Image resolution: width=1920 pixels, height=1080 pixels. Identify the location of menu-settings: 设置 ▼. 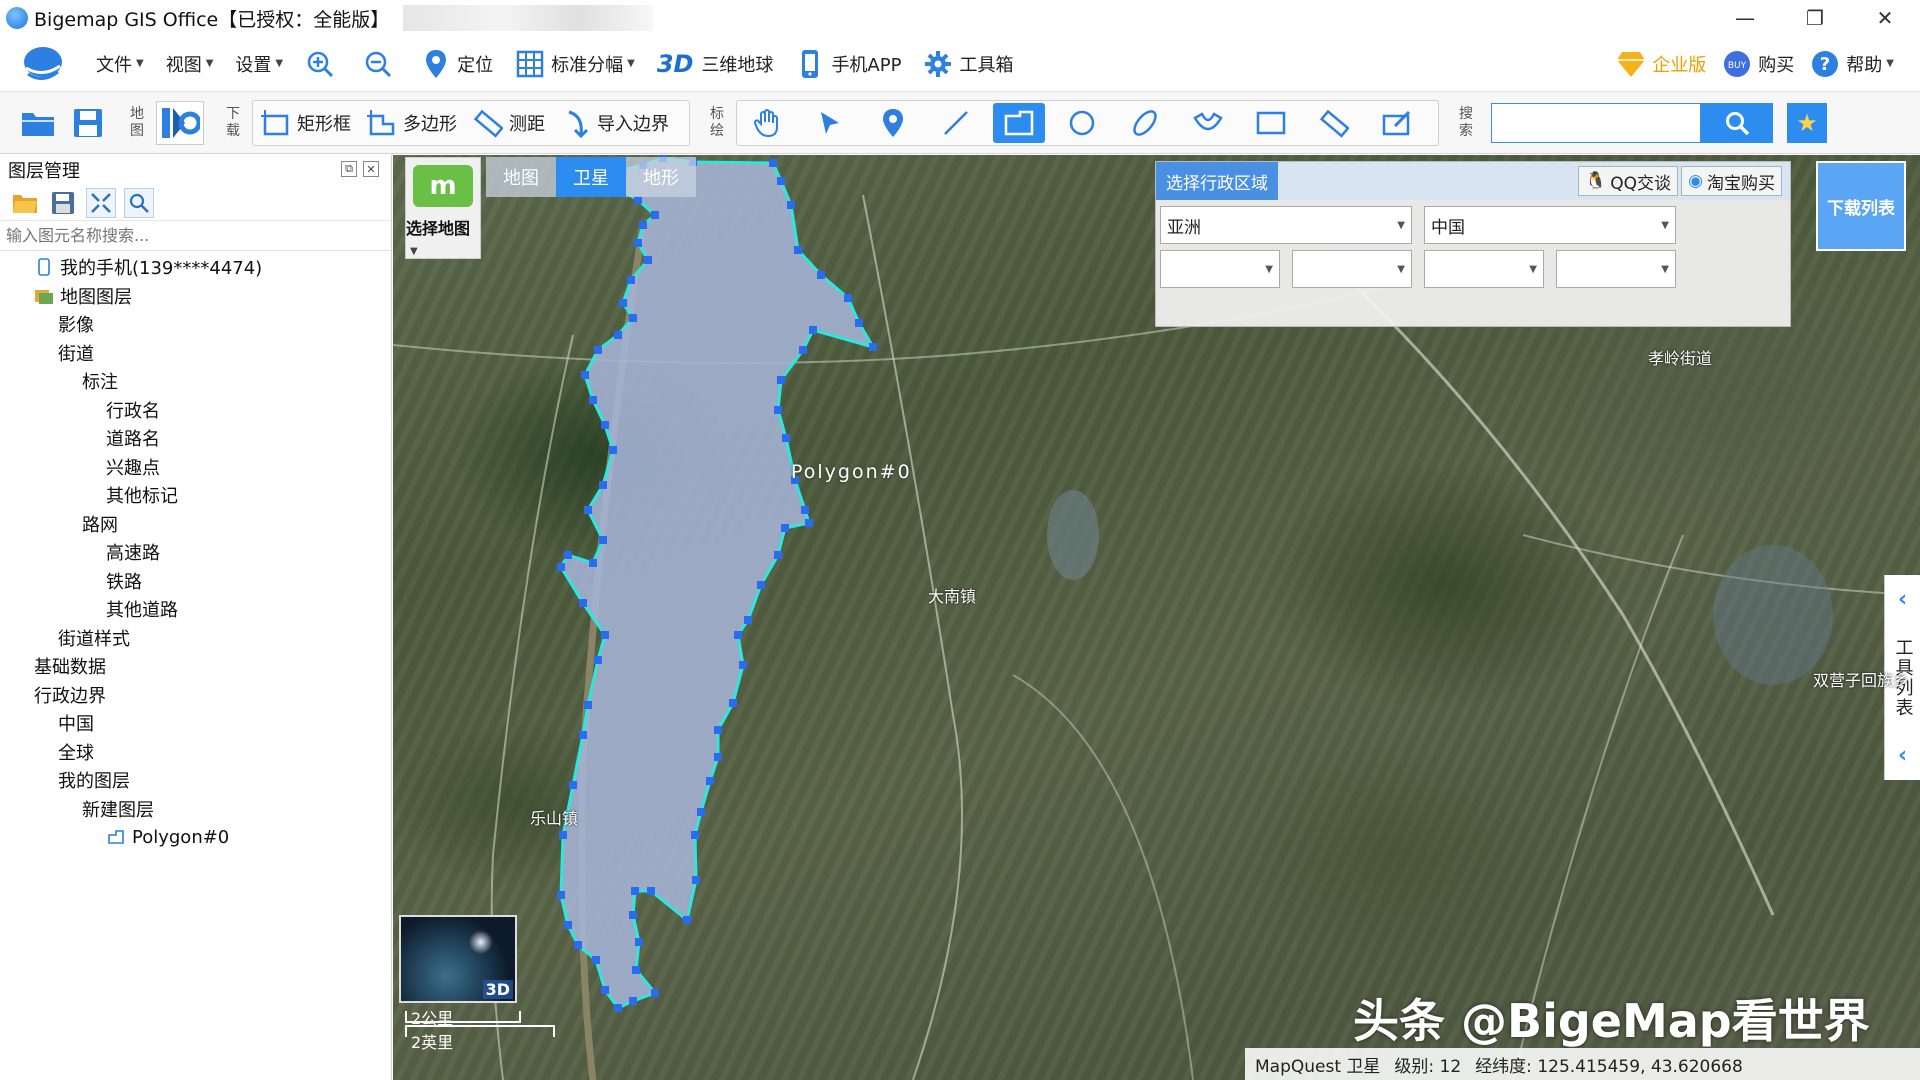
(259, 64).